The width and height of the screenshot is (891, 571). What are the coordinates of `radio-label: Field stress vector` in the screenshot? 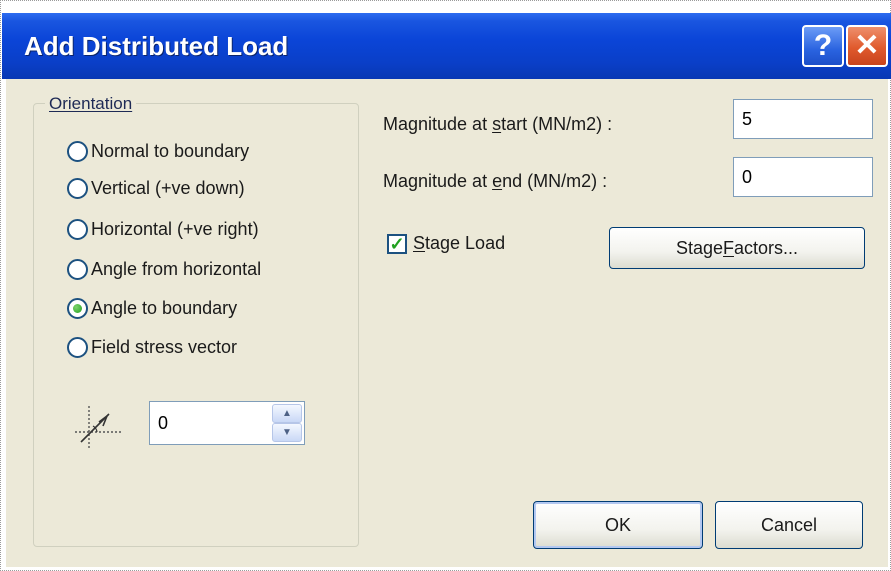 It's located at (164, 346).